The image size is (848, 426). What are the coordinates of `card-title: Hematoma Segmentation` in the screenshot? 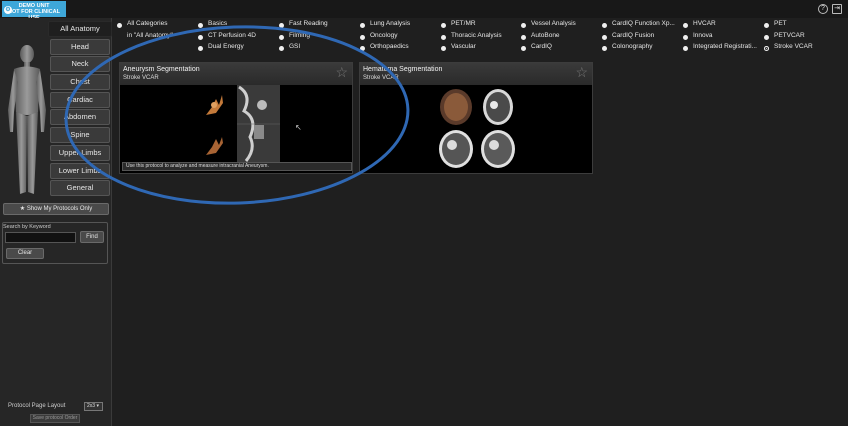 It's located at (403, 69).